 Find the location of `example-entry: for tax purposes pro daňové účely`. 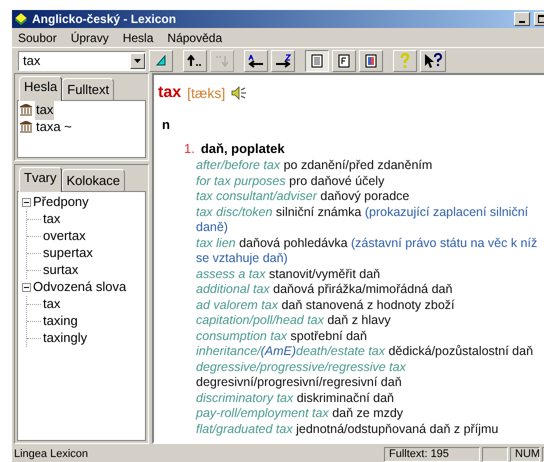

example-entry: for tax purposes pro daňové účely is located at coordinates (291, 181).